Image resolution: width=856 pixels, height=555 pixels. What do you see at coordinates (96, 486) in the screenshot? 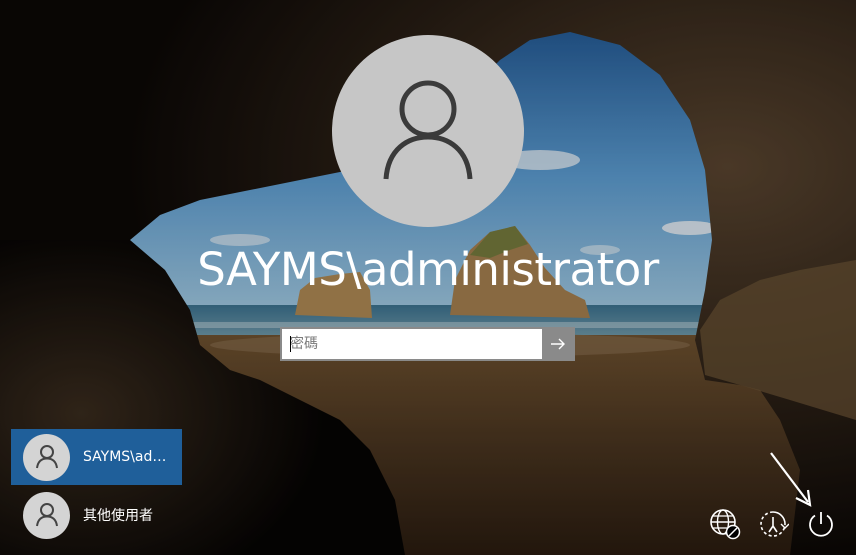
I see `user-list: SAYMS\ad… 其他使用者` at bounding box center [96, 486].